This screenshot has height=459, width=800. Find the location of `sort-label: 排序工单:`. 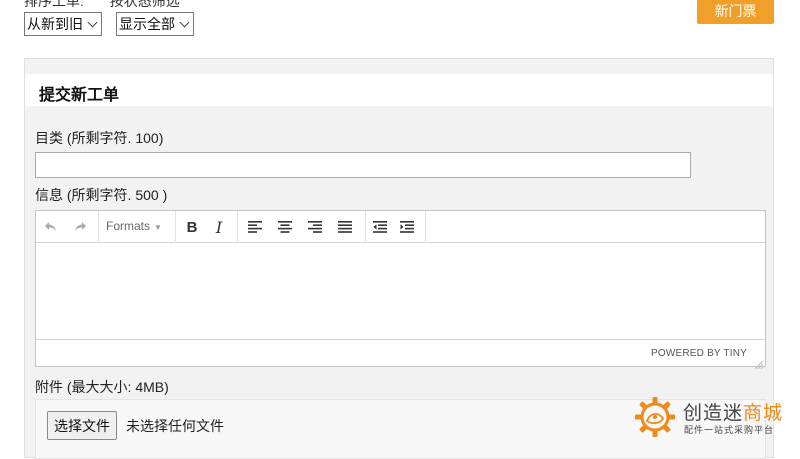

sort-label: 排序工单: is located at coordinates (54, 4).